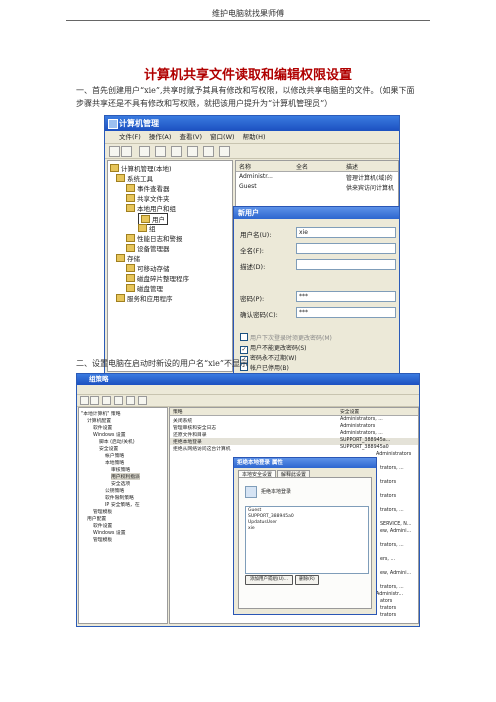 Image resolution: width=496 pixels, height=702 pixels. What do you see at coordinates (101, 413) in the screenshot?
I see `tree-item: "本地计算机" 策略` at bounding box center [101, 413].